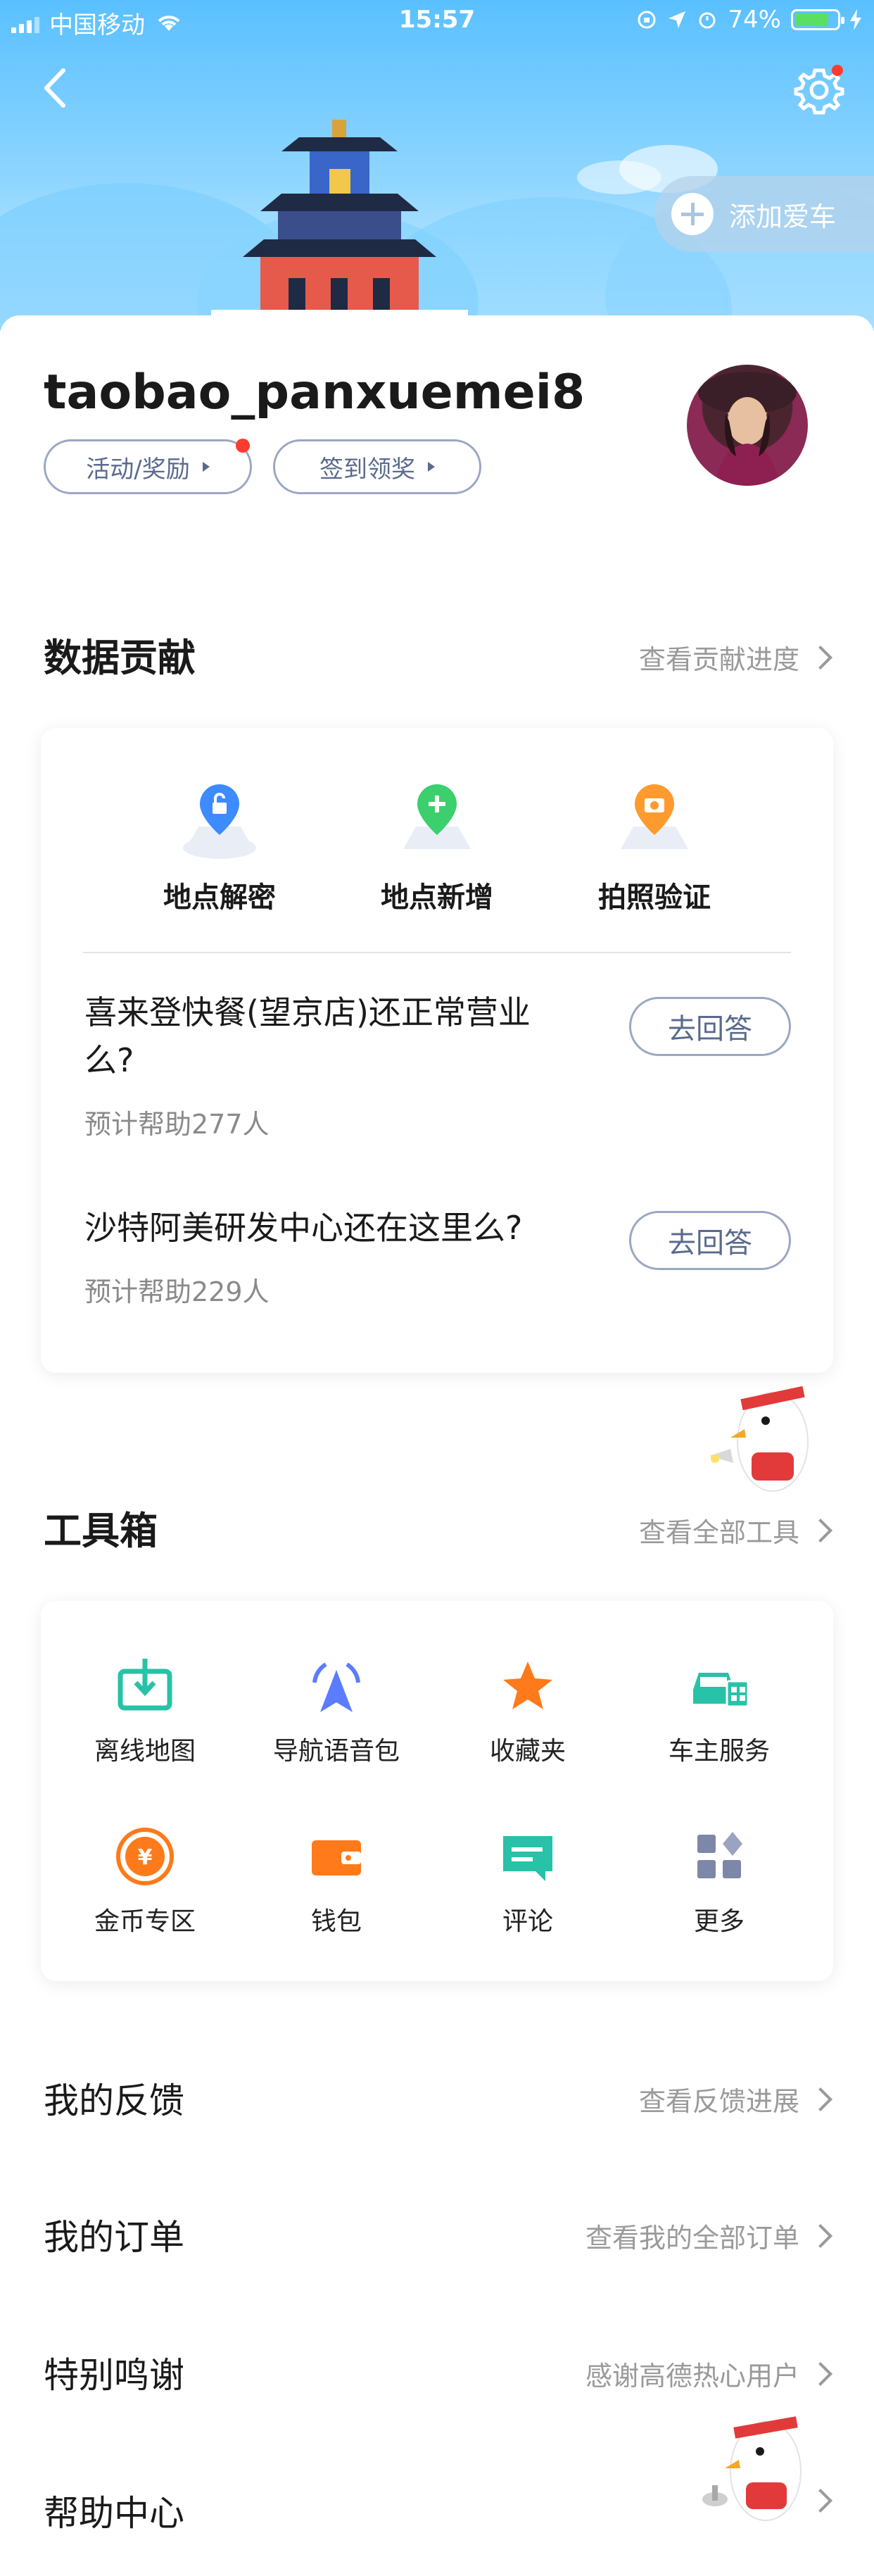 The width and height of the screenshot is (874, 2576). What do you see at coordinates (527, 1859) in the screenshot?
I see `comment-icon` at bounding box center [527, 1859].